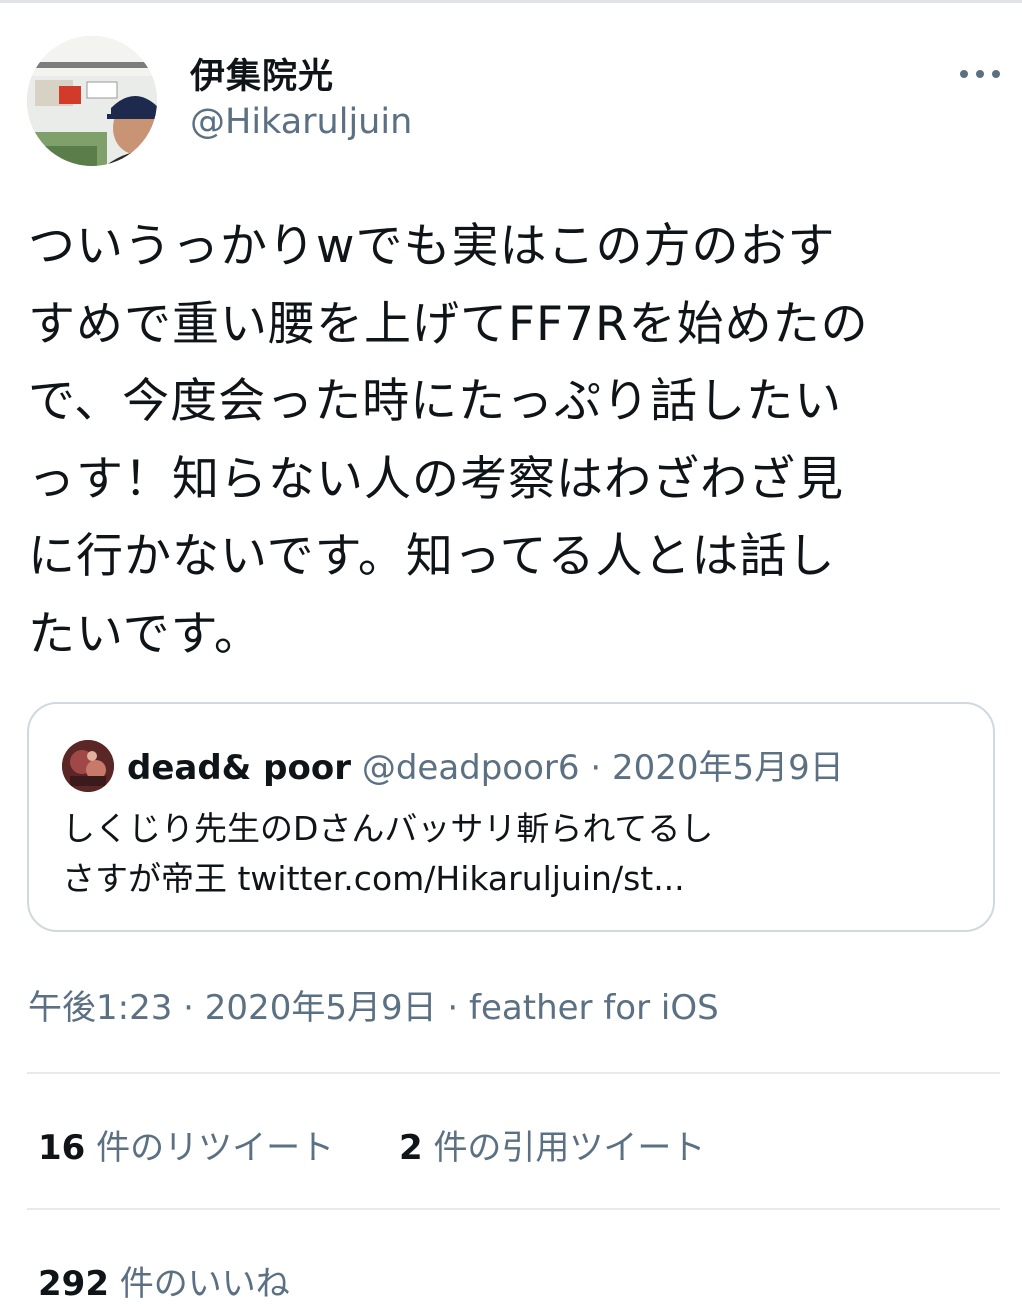  I want to click on quoted-avatar-image, so click(88, 766).